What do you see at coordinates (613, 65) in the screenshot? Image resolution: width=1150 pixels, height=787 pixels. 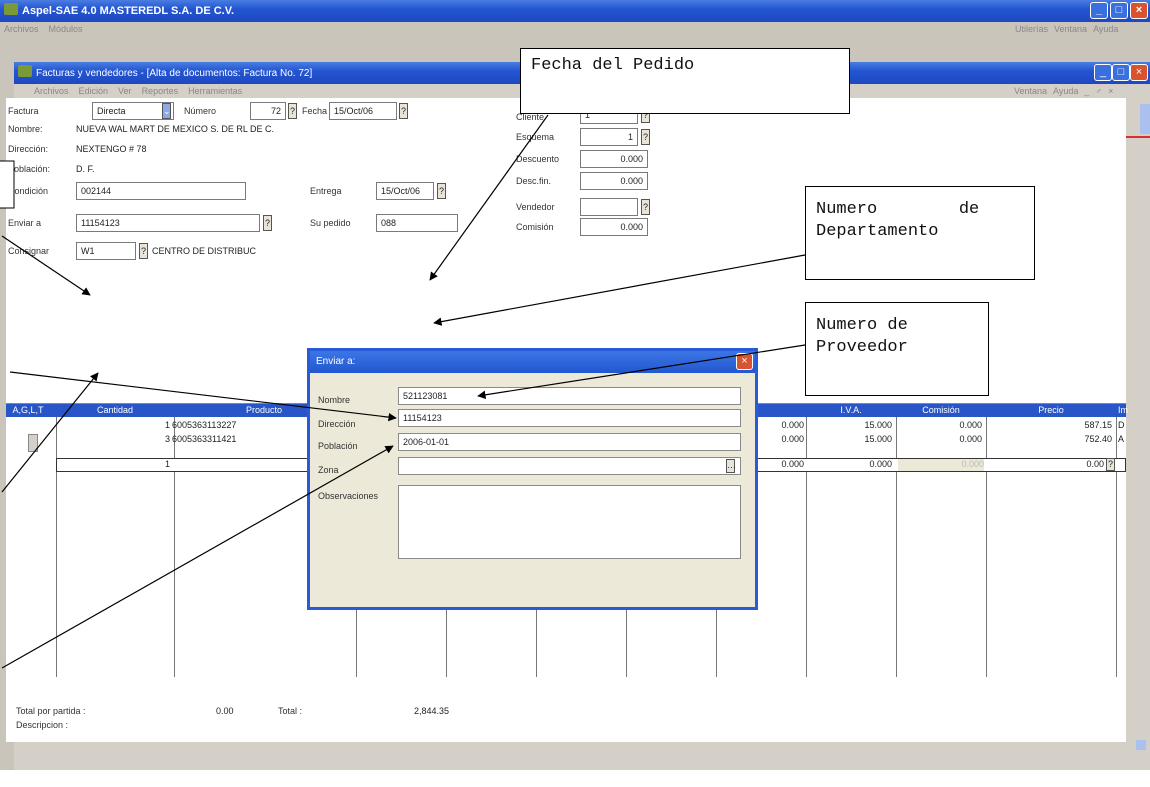 I see `callout-fecha-pedido-text: Fecha del Pedido` at bounding box center [613, 65].